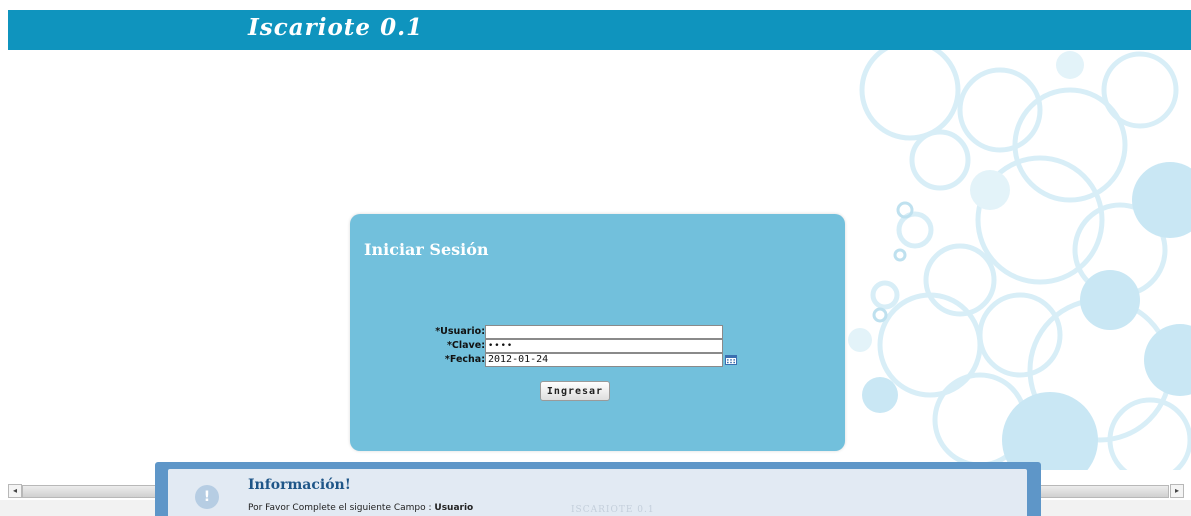 This screenshot has height=516, width=1191. Describe the element at coordinates (604, 332) in the screenshot. I see `usuario-input` at that location.